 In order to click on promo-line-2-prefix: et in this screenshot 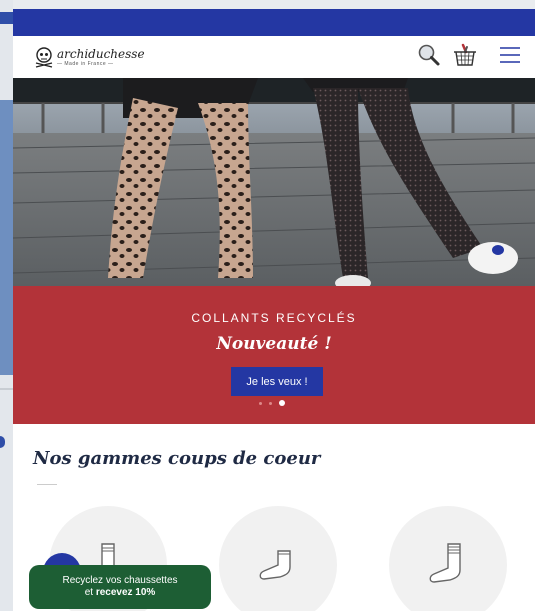, I will do `click(90, 592)`.